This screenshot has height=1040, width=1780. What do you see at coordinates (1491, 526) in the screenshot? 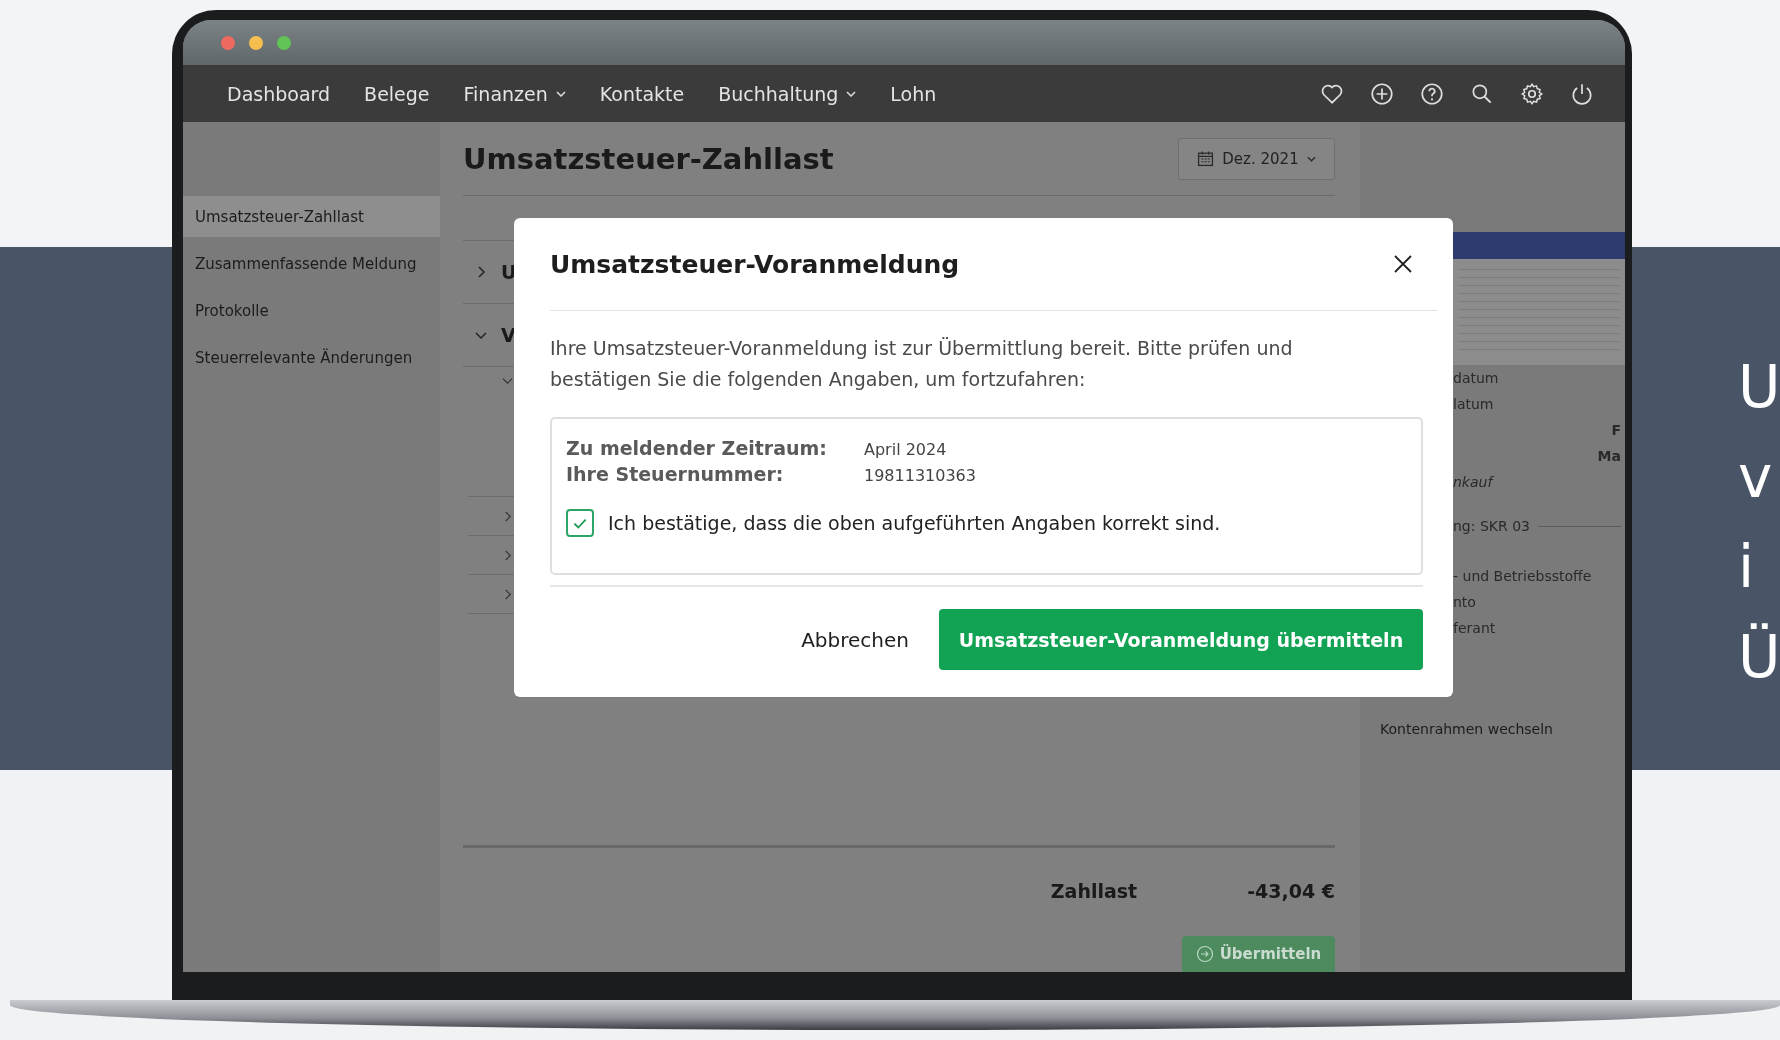
I see `panel-text: ng: SKR 03` at bounding box center [1491, 526].